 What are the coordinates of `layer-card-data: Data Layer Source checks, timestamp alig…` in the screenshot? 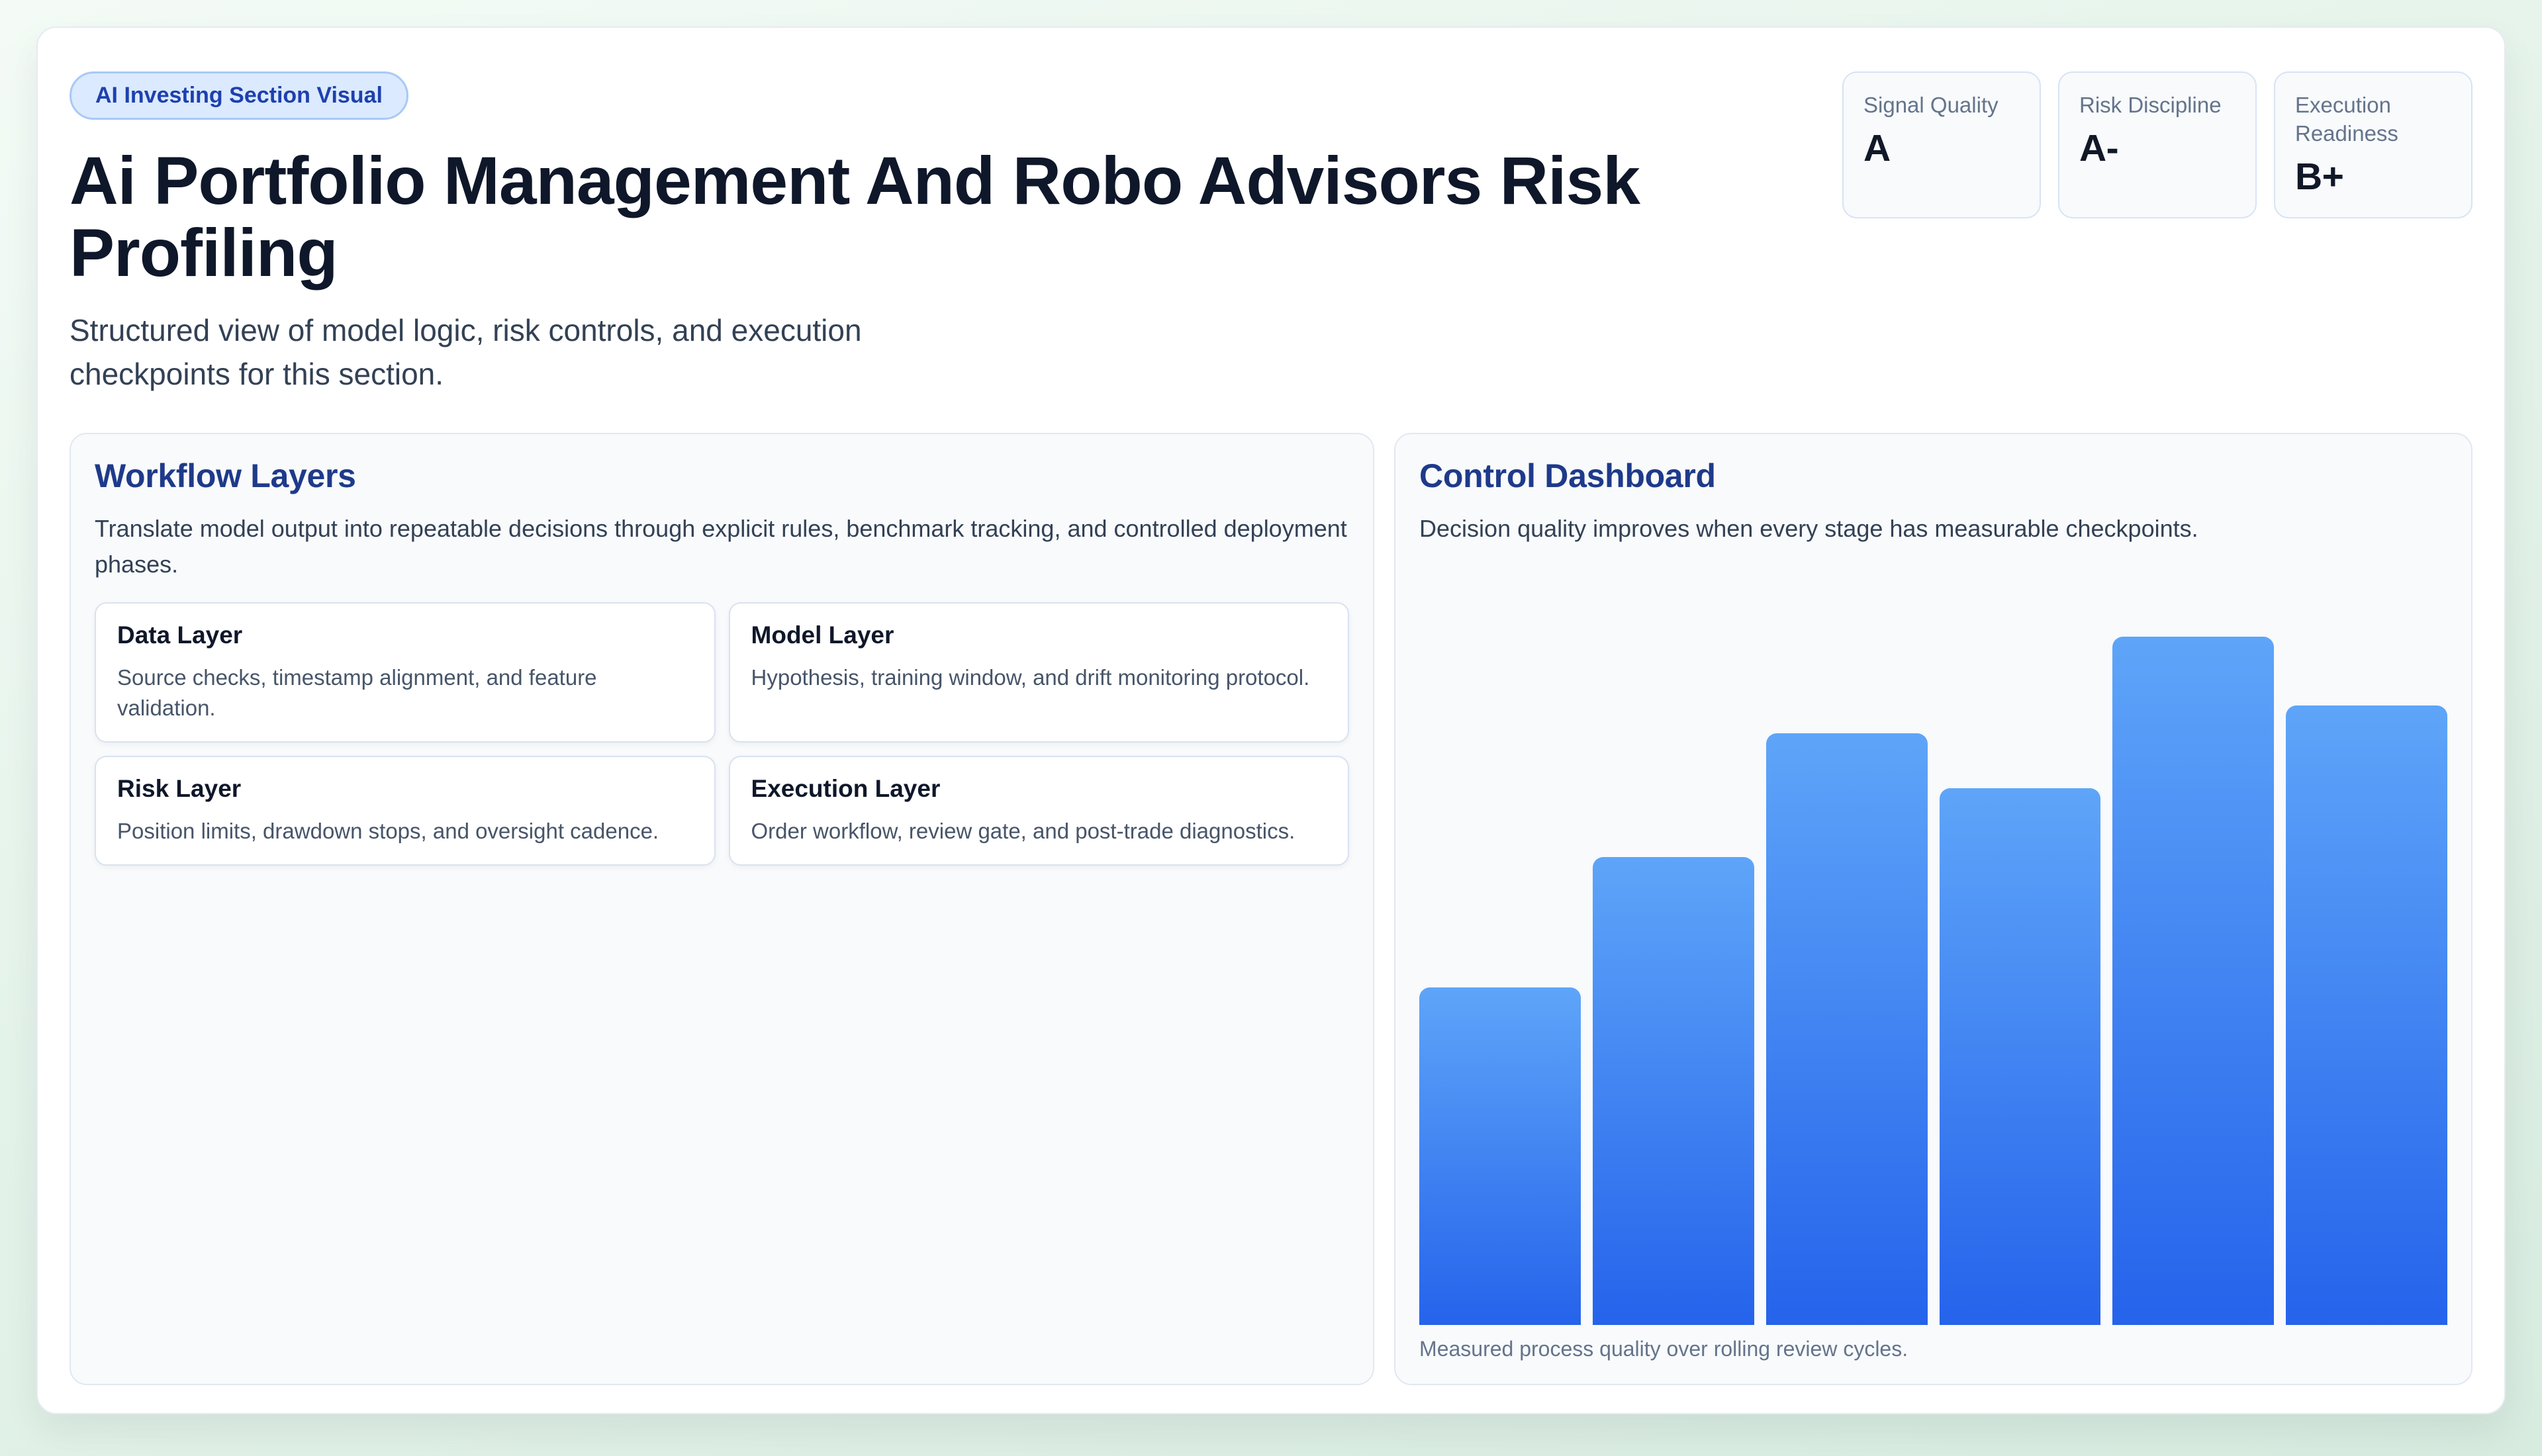 It's located at (406, 672).